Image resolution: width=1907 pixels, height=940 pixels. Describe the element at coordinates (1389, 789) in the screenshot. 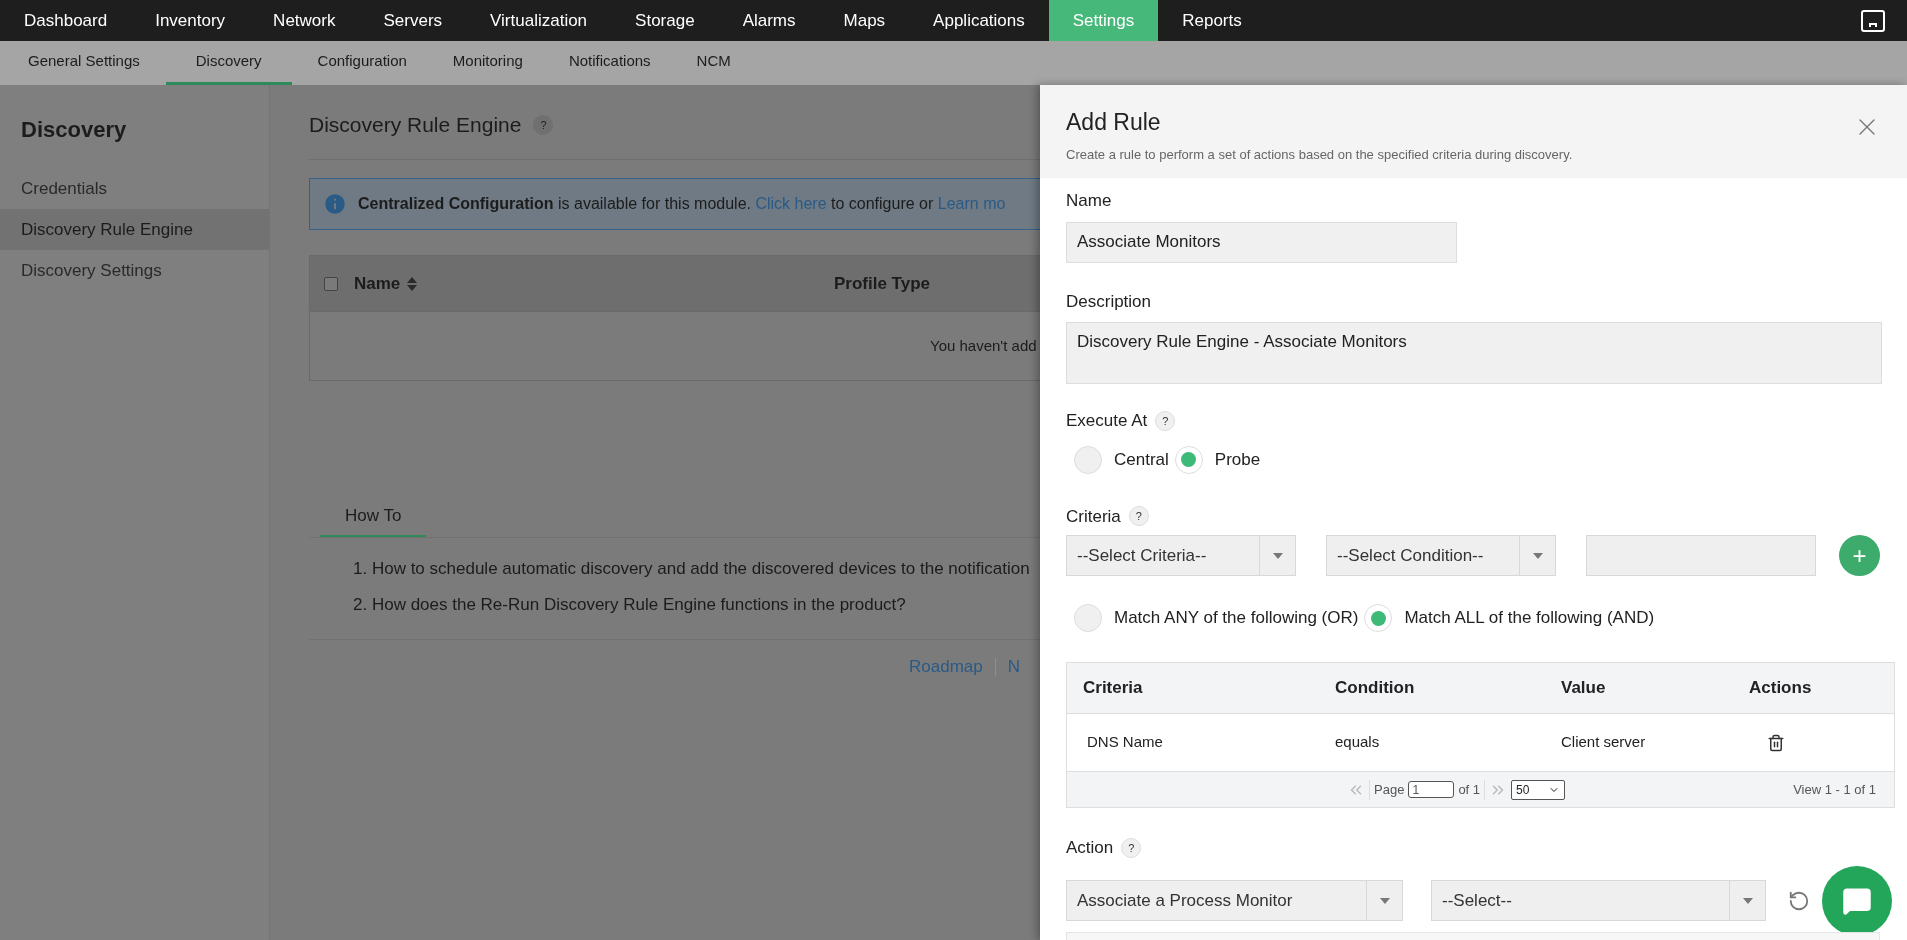

I see `page-label: Page` at that location.